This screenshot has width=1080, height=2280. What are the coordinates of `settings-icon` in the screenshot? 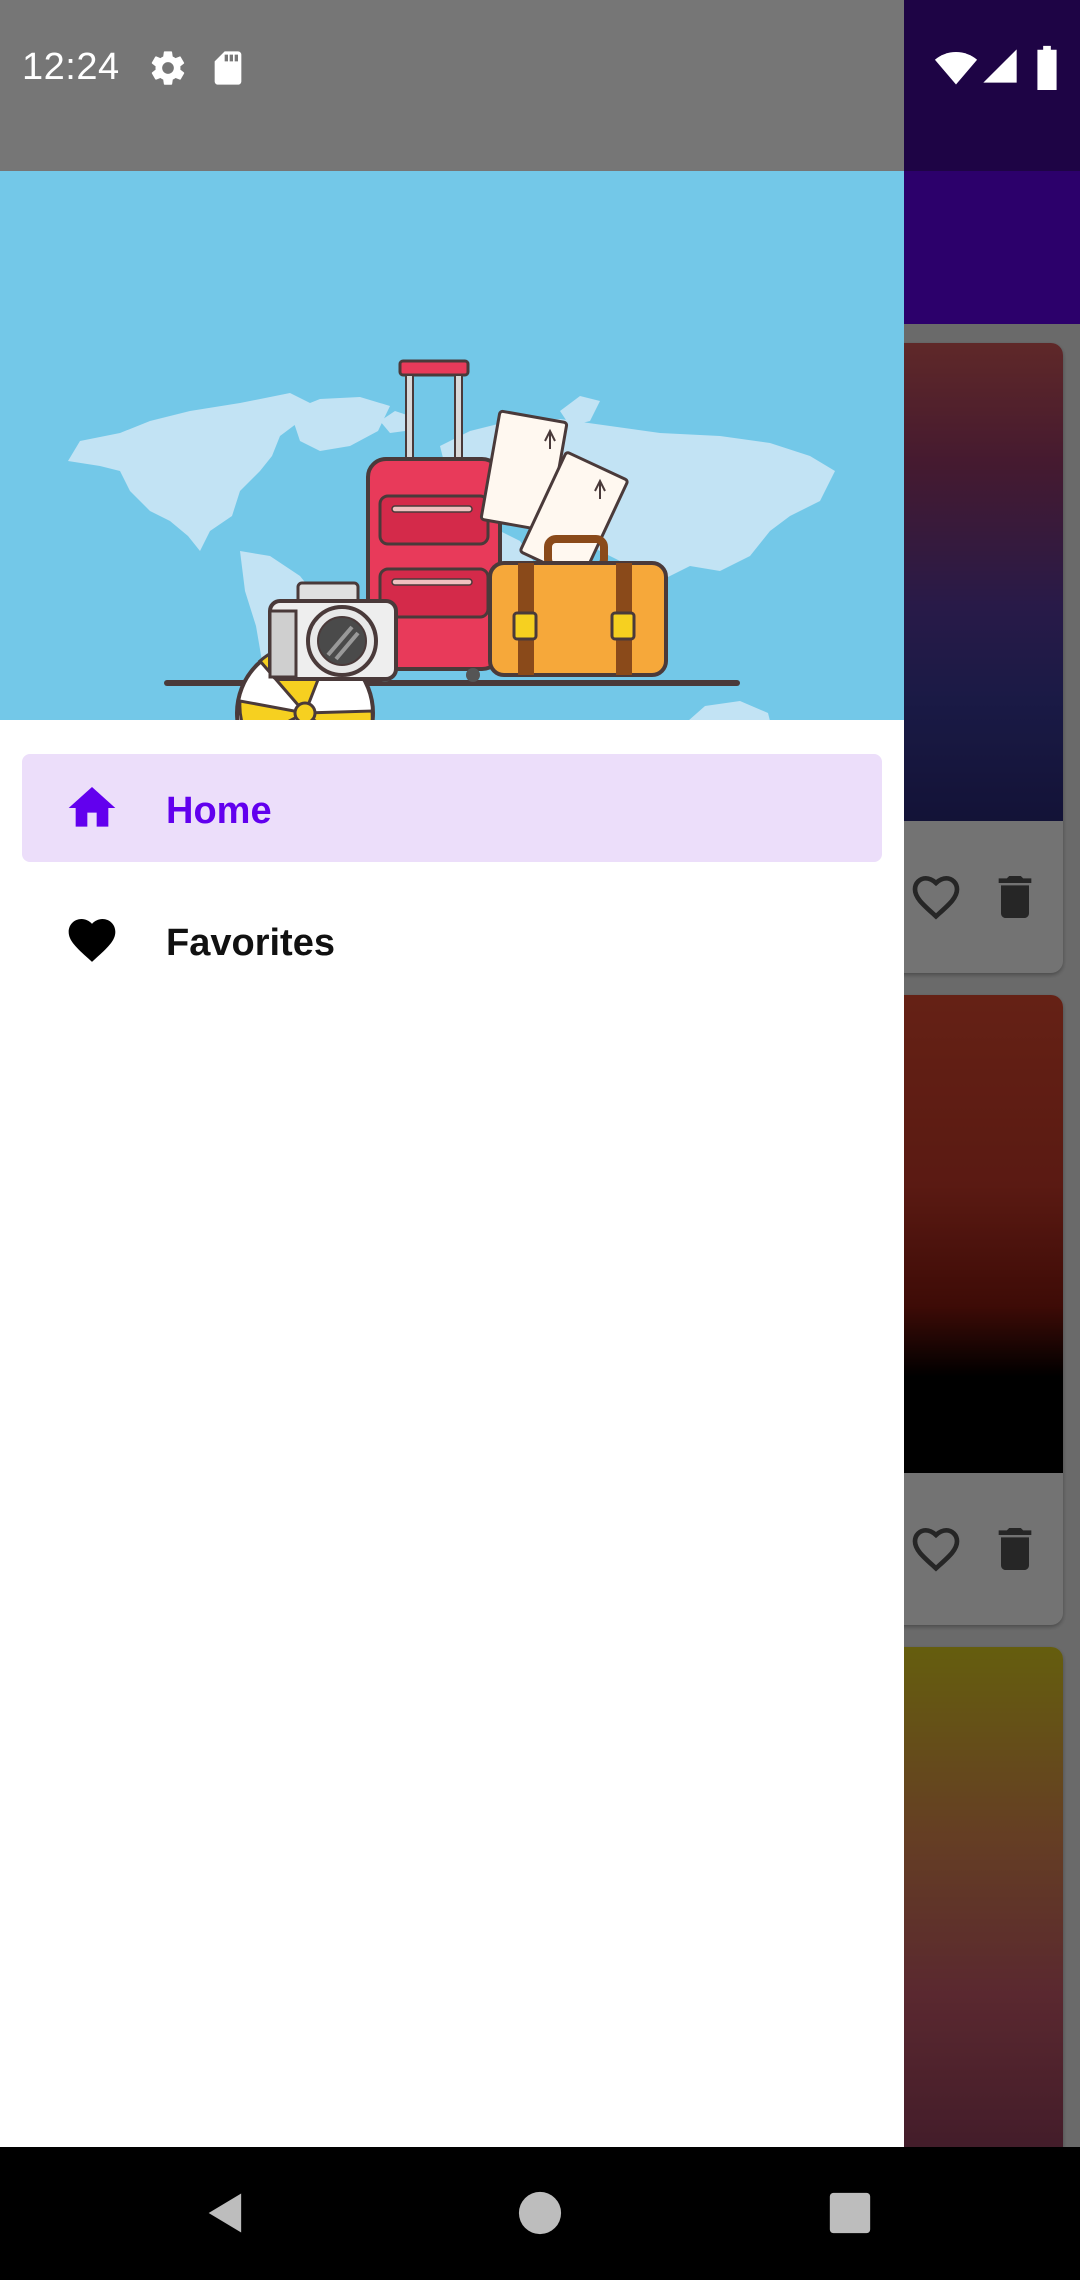 It's located at (168, 68).